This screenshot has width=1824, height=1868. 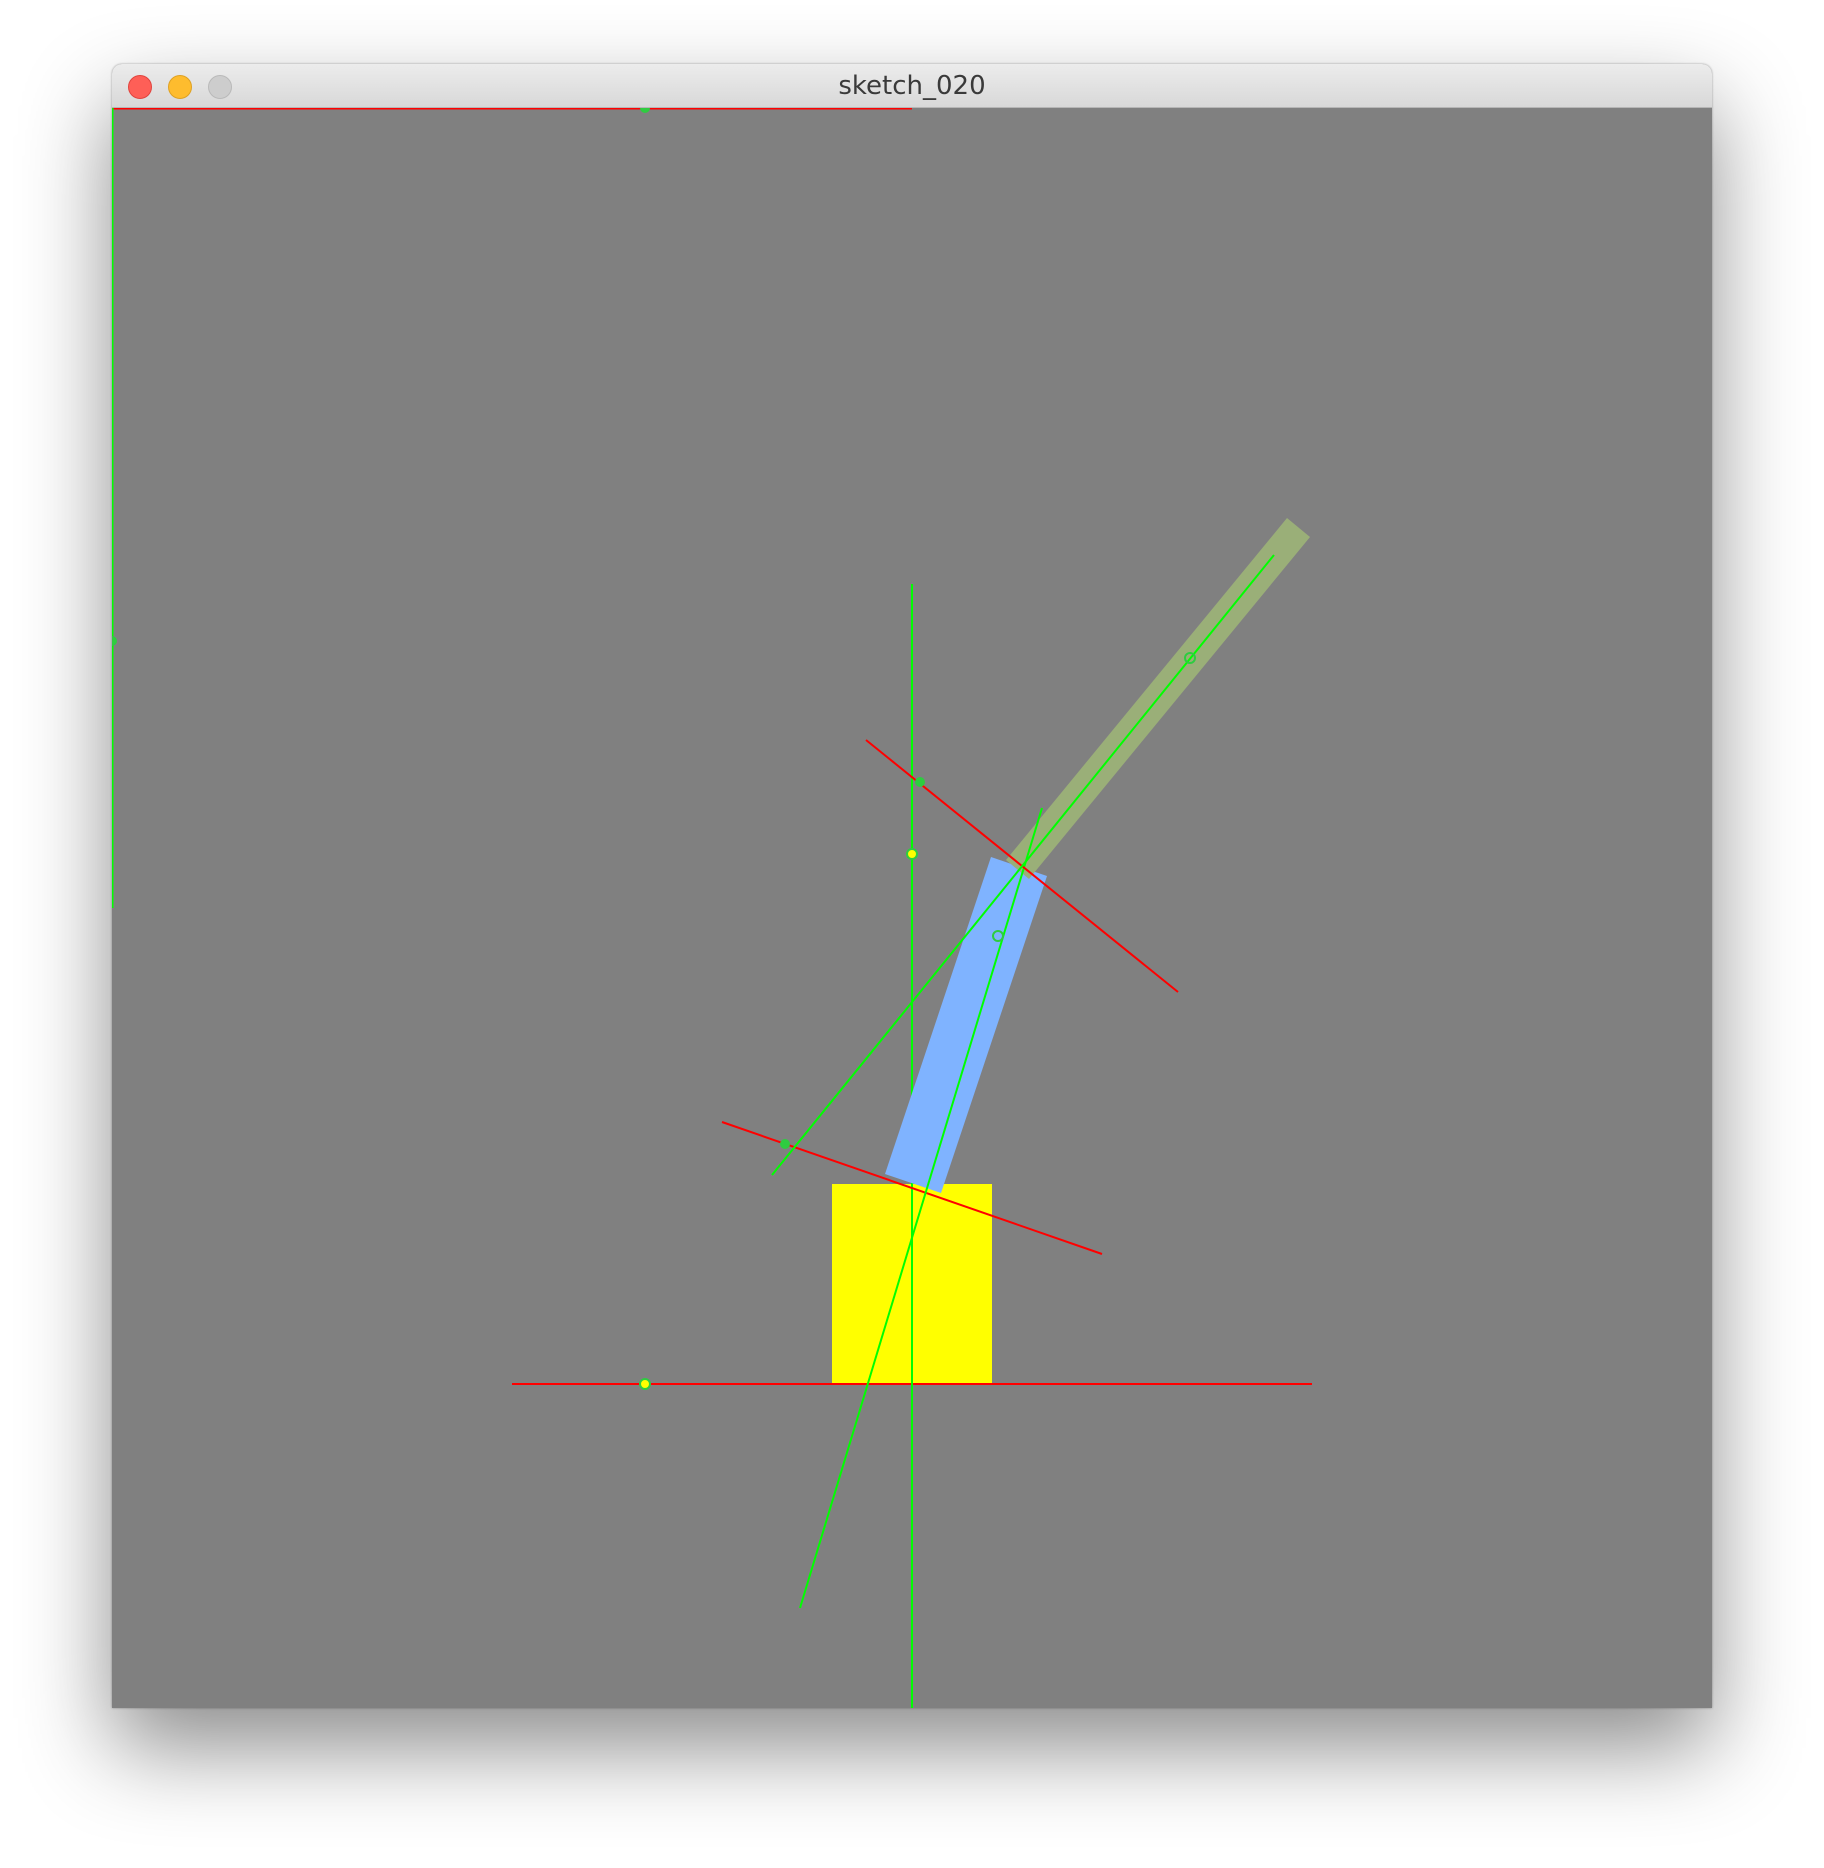 I want to click on window-title: sketch_020, so click(x=912, y=86).